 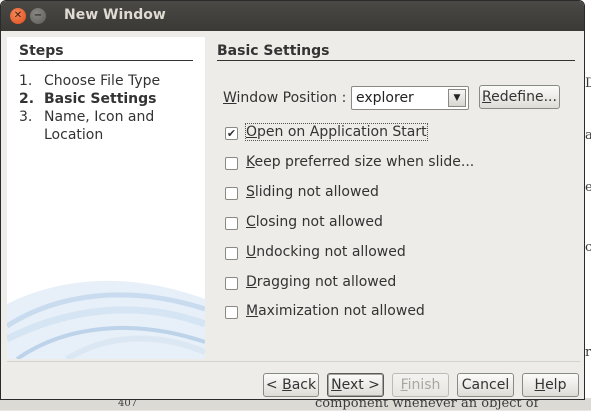 I want to click on button-mnemonic: H, so click(x=540, y=385).